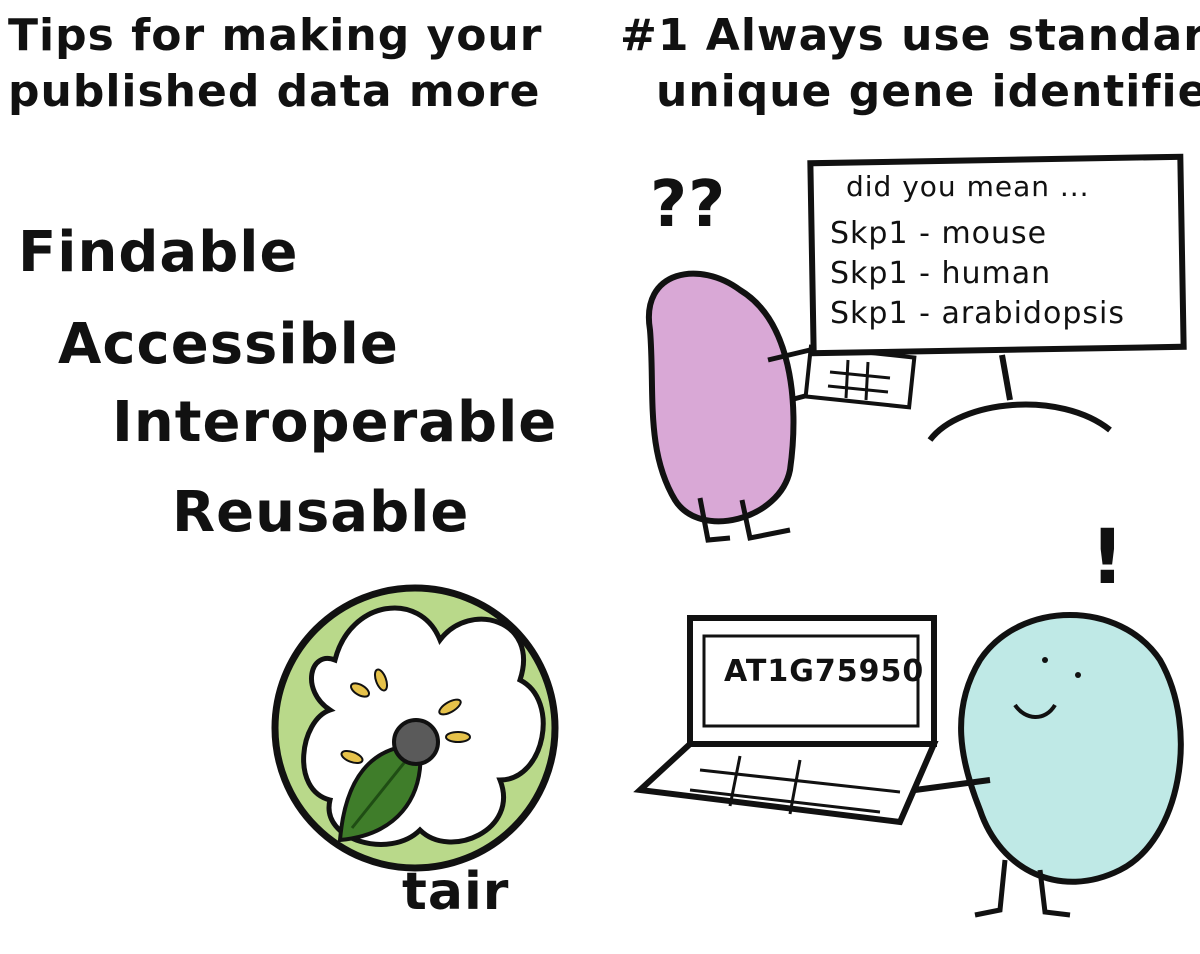  What do you see at coordinates (456, 892) in the screenshot?
I see `tair-label: tair` at bounding box center [456, 892].